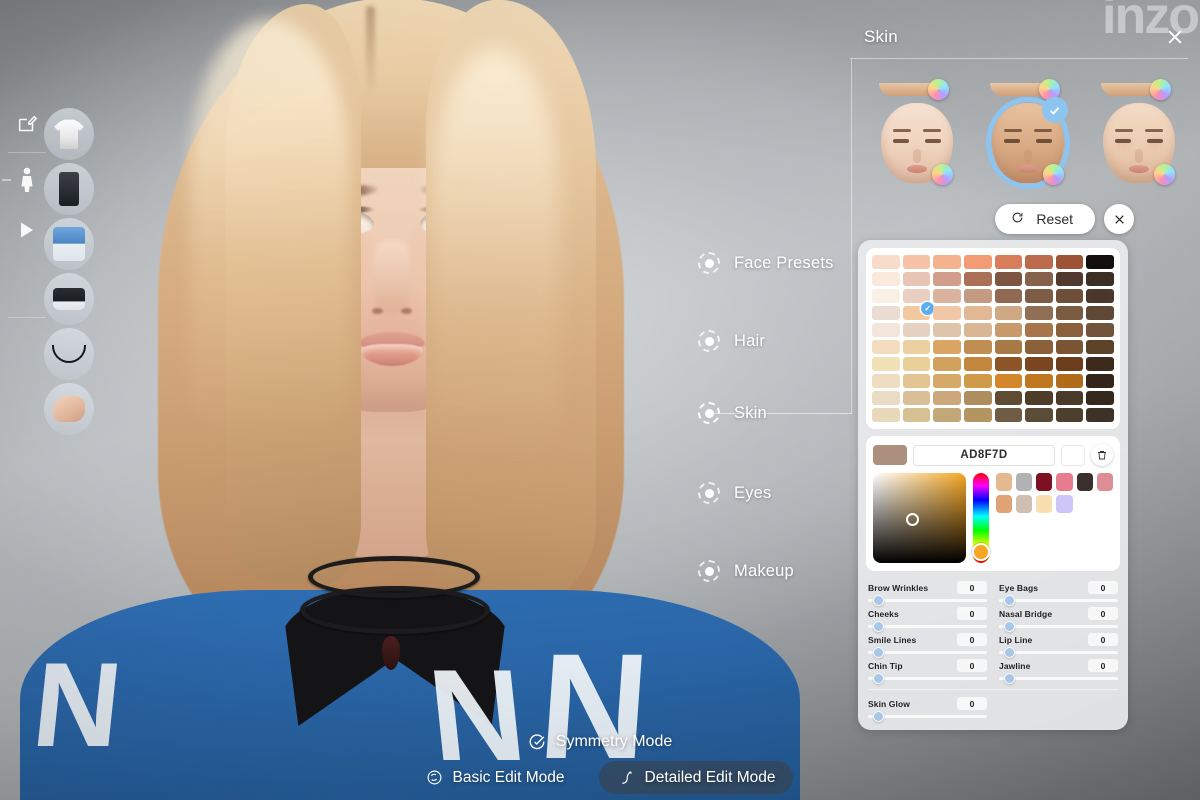 The height and width of the screenshot is (800, 1200). I want to click on sv-cursor-handle, so click(912, 520).